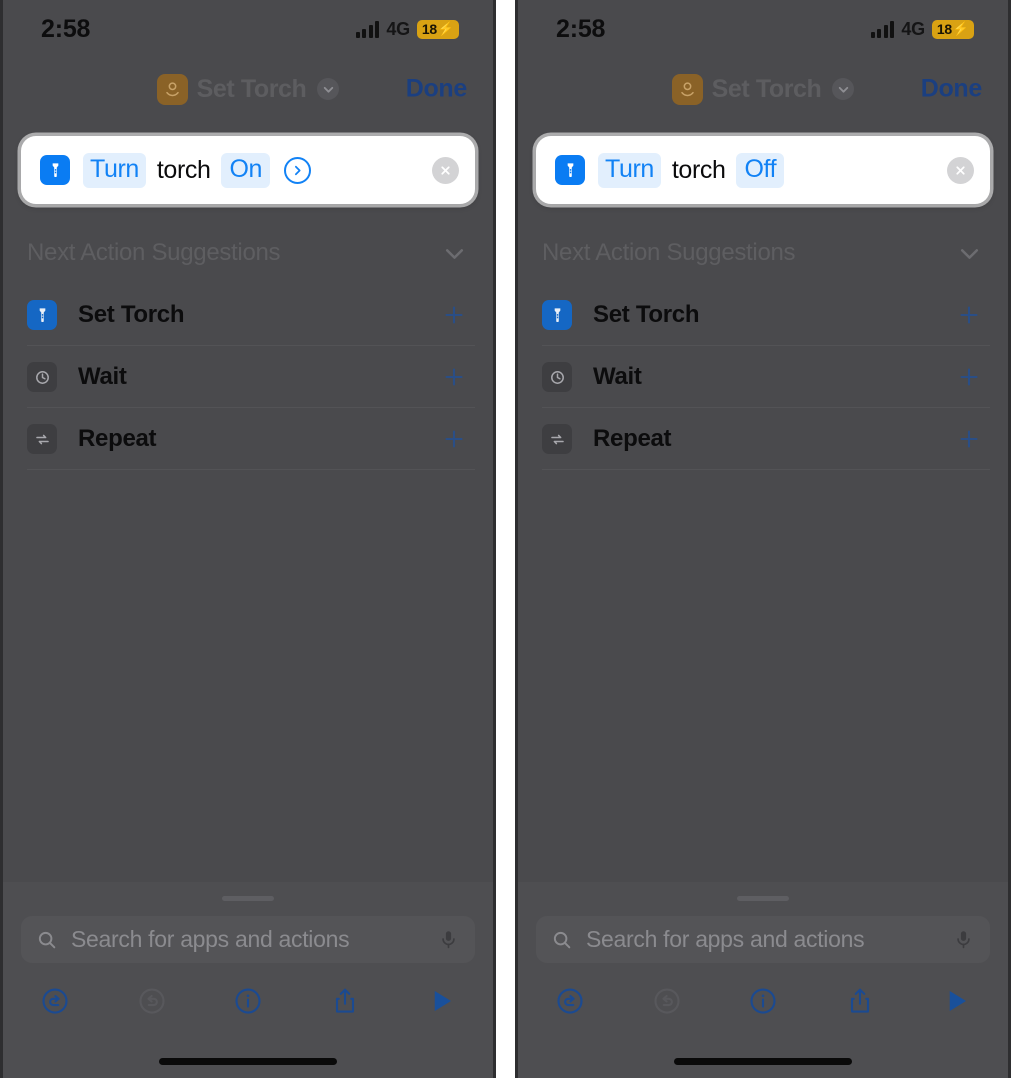  I want to click on action-card: Turn torch Off, so click(763, 170).